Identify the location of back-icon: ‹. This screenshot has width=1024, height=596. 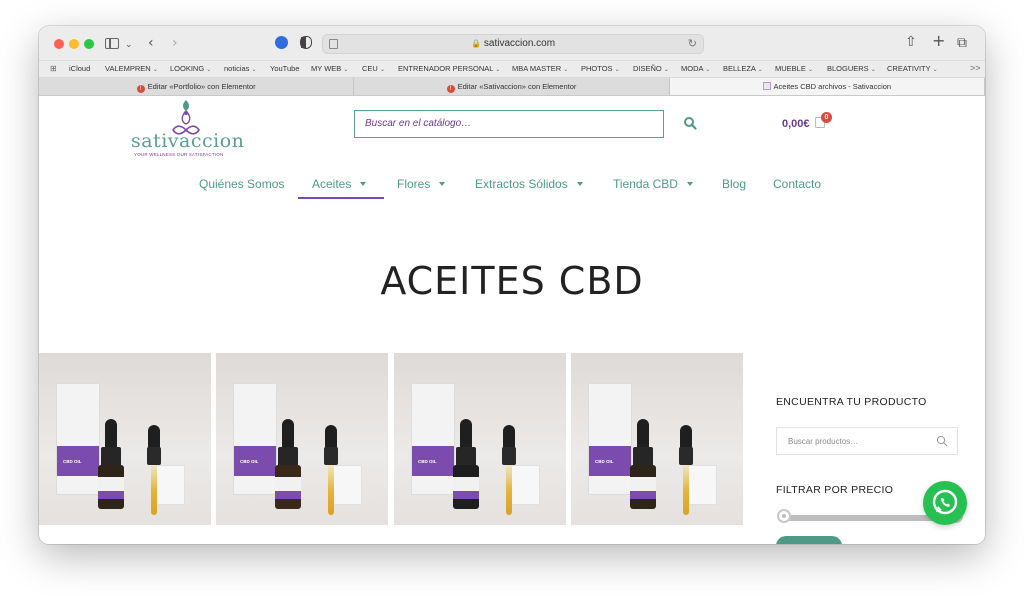
(151, 43).